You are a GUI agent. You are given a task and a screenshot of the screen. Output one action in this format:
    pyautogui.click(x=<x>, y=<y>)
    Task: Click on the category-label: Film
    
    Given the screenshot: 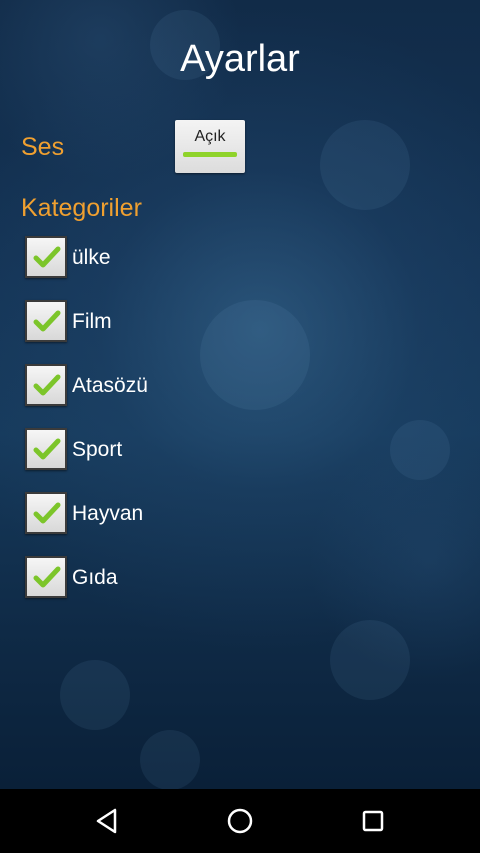 What is the action you would take?
    pyautogui.click(x=92, y=321)
    